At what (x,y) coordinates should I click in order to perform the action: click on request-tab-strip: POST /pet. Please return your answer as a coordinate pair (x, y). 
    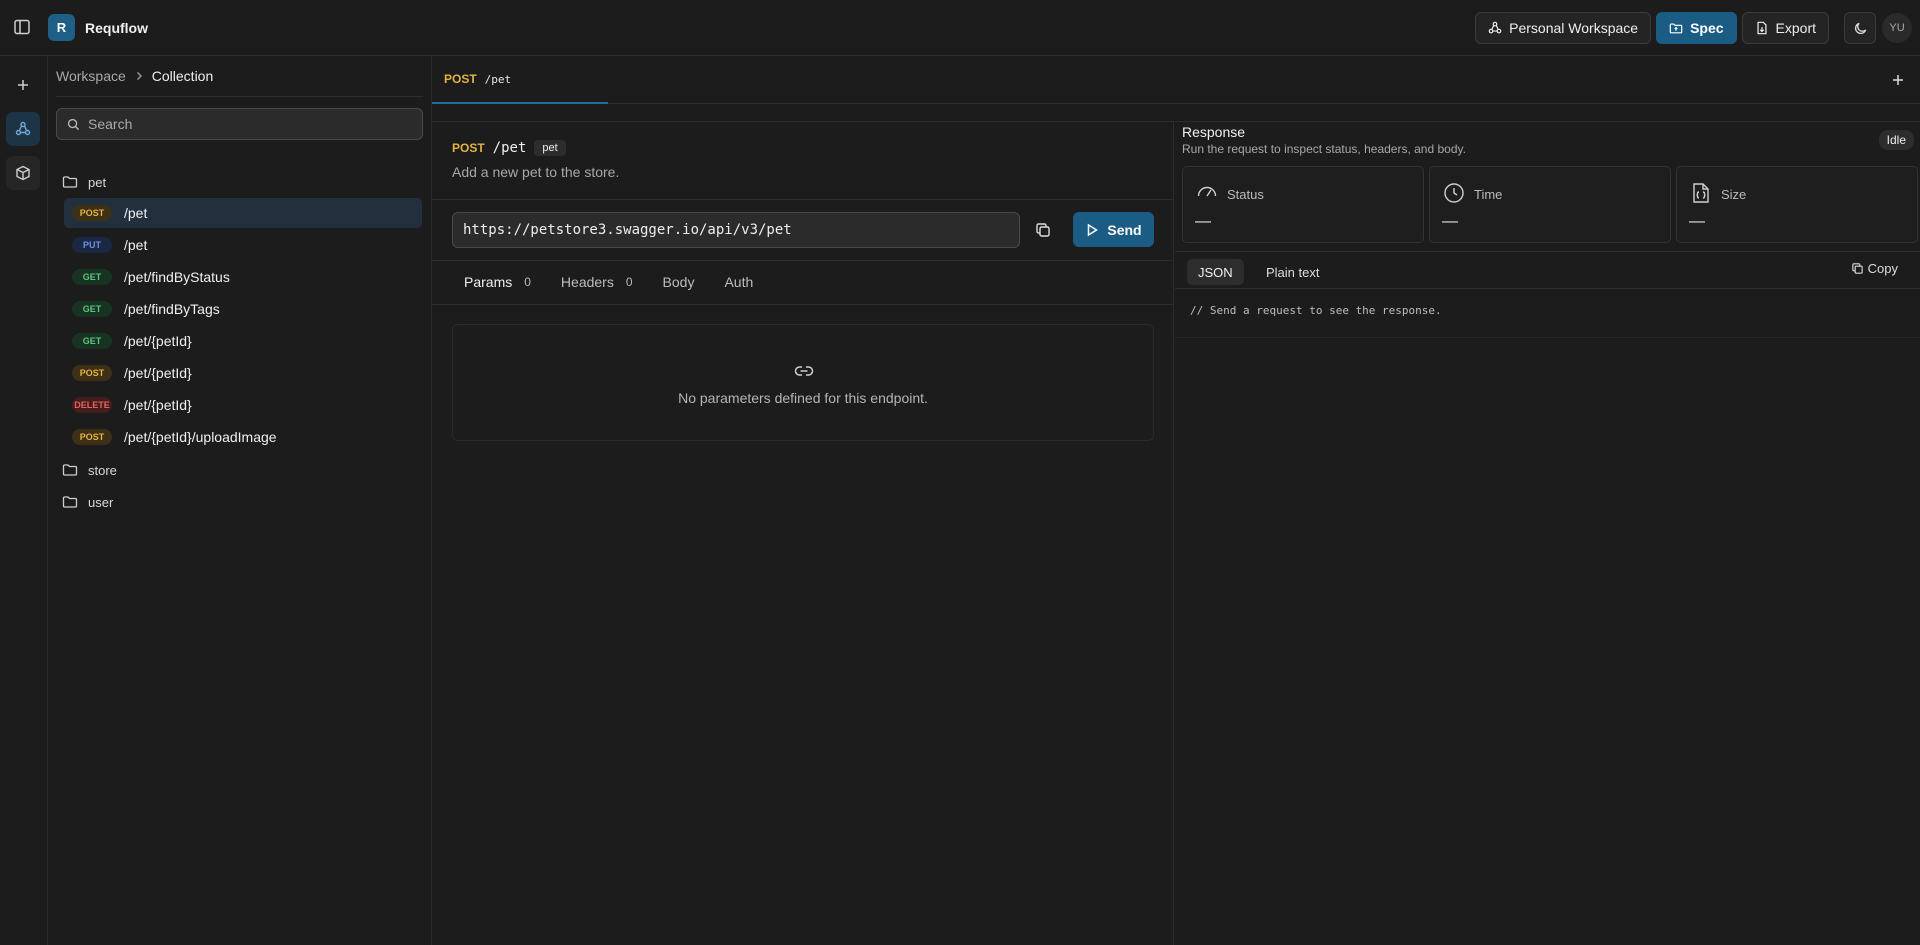
    Looking at the image, I should click on (1176, 80).